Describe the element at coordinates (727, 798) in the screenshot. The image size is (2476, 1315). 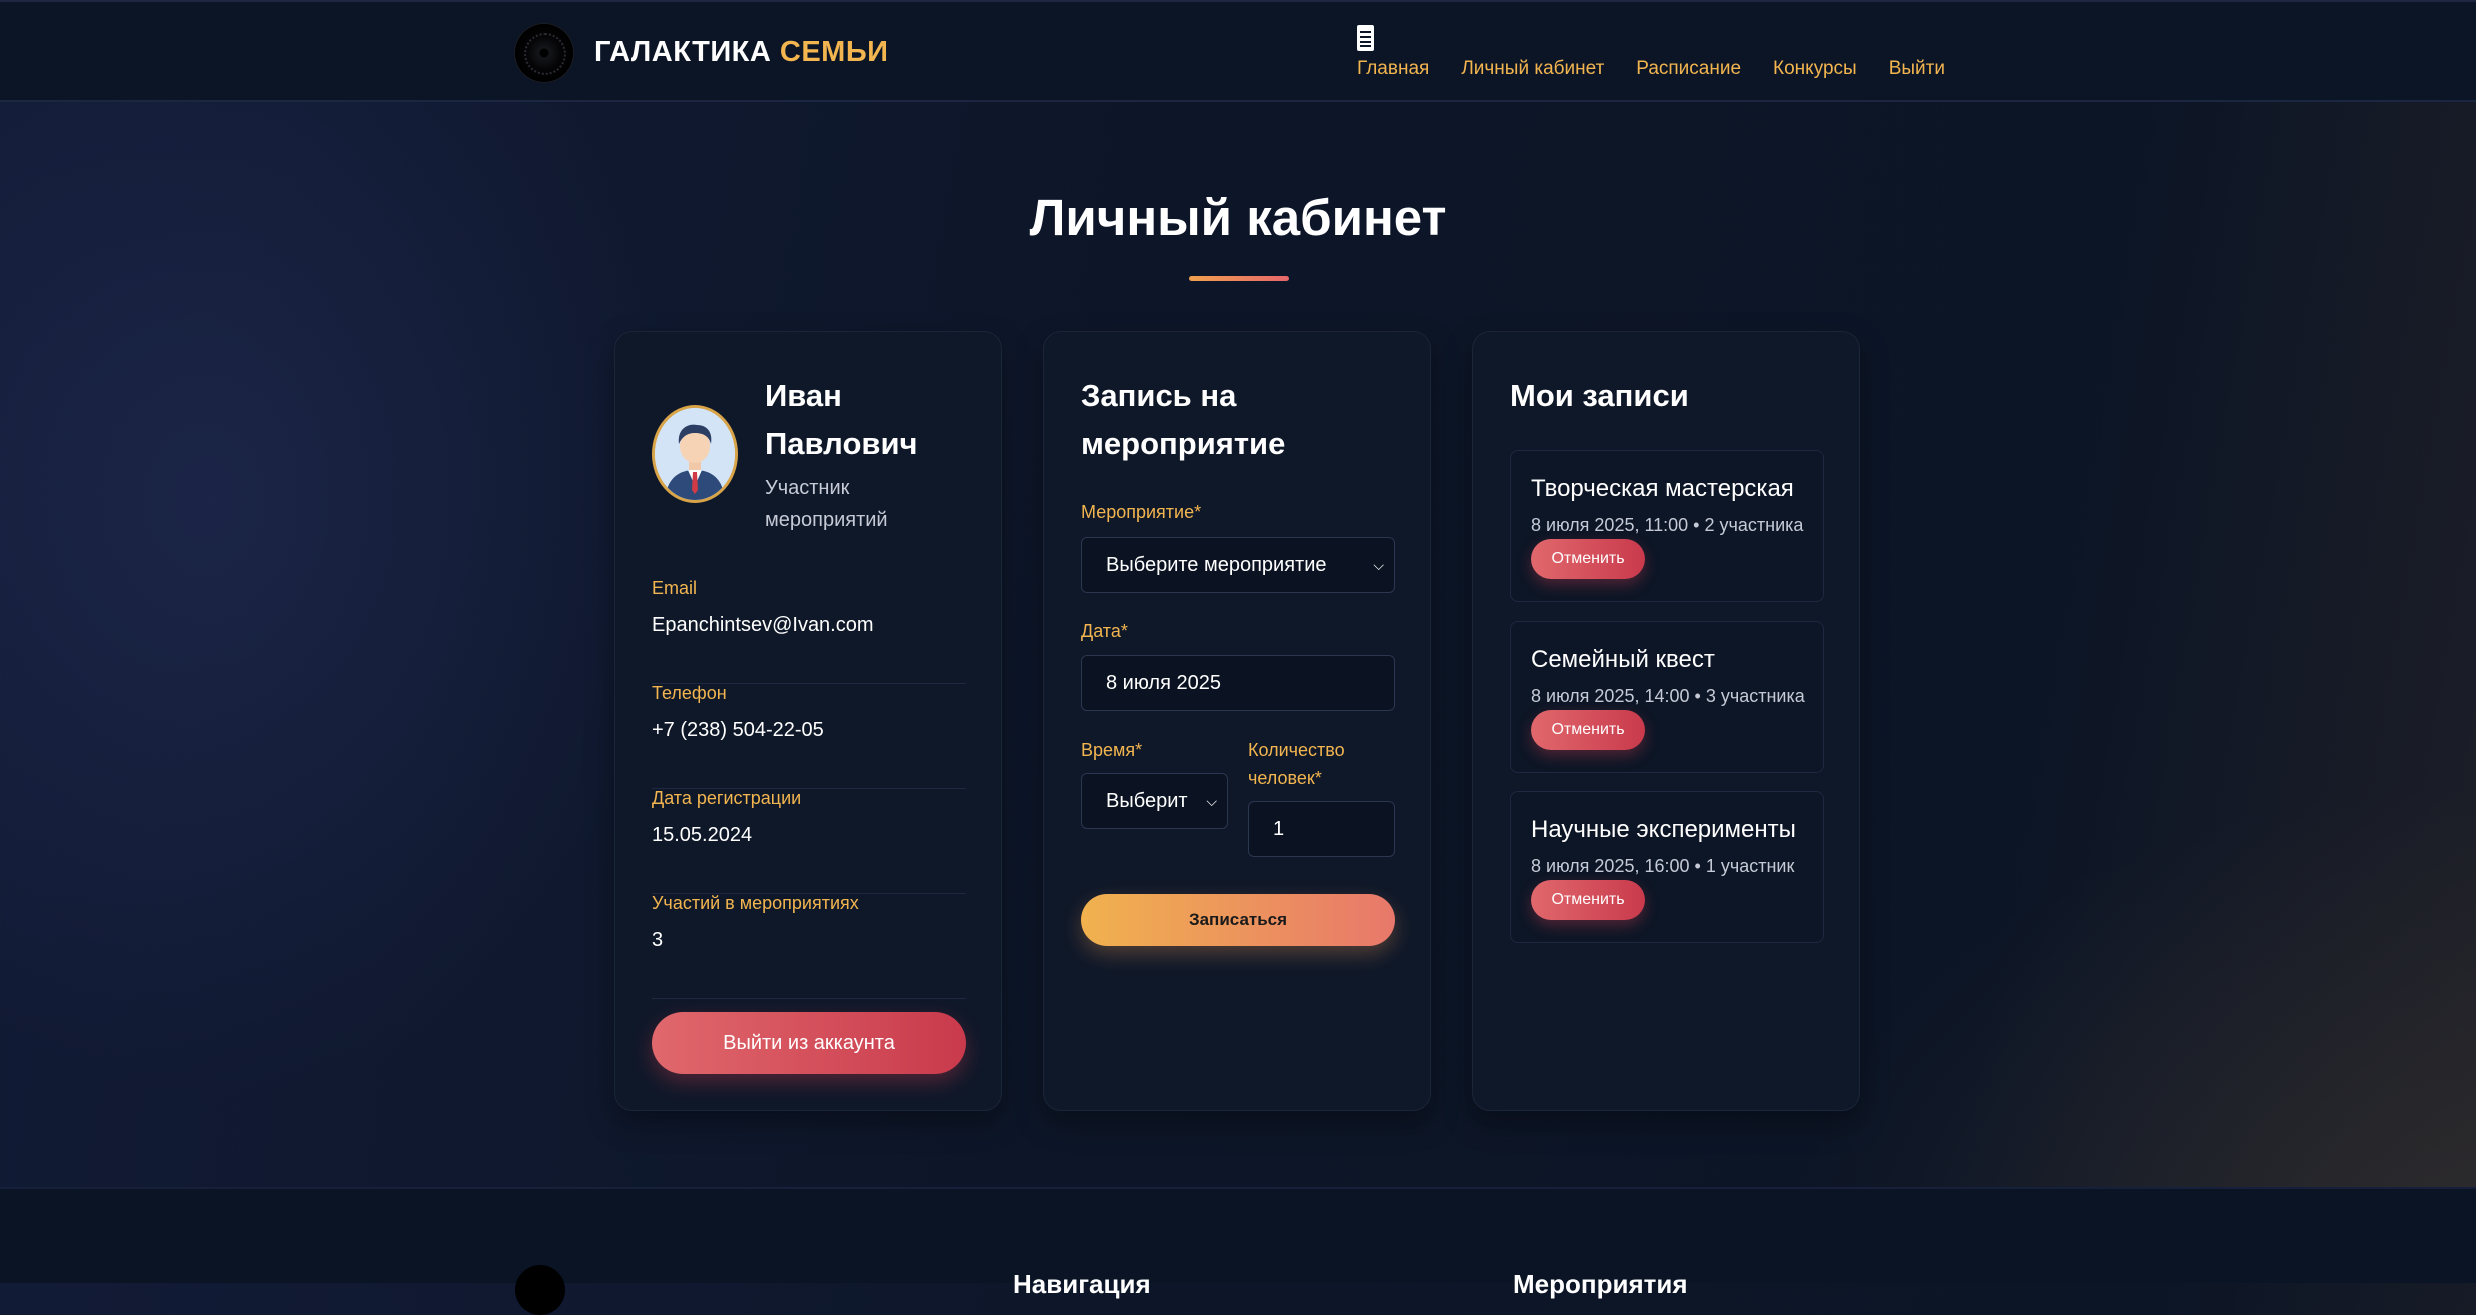
I see `field-label: Дата регистрации` at that location.